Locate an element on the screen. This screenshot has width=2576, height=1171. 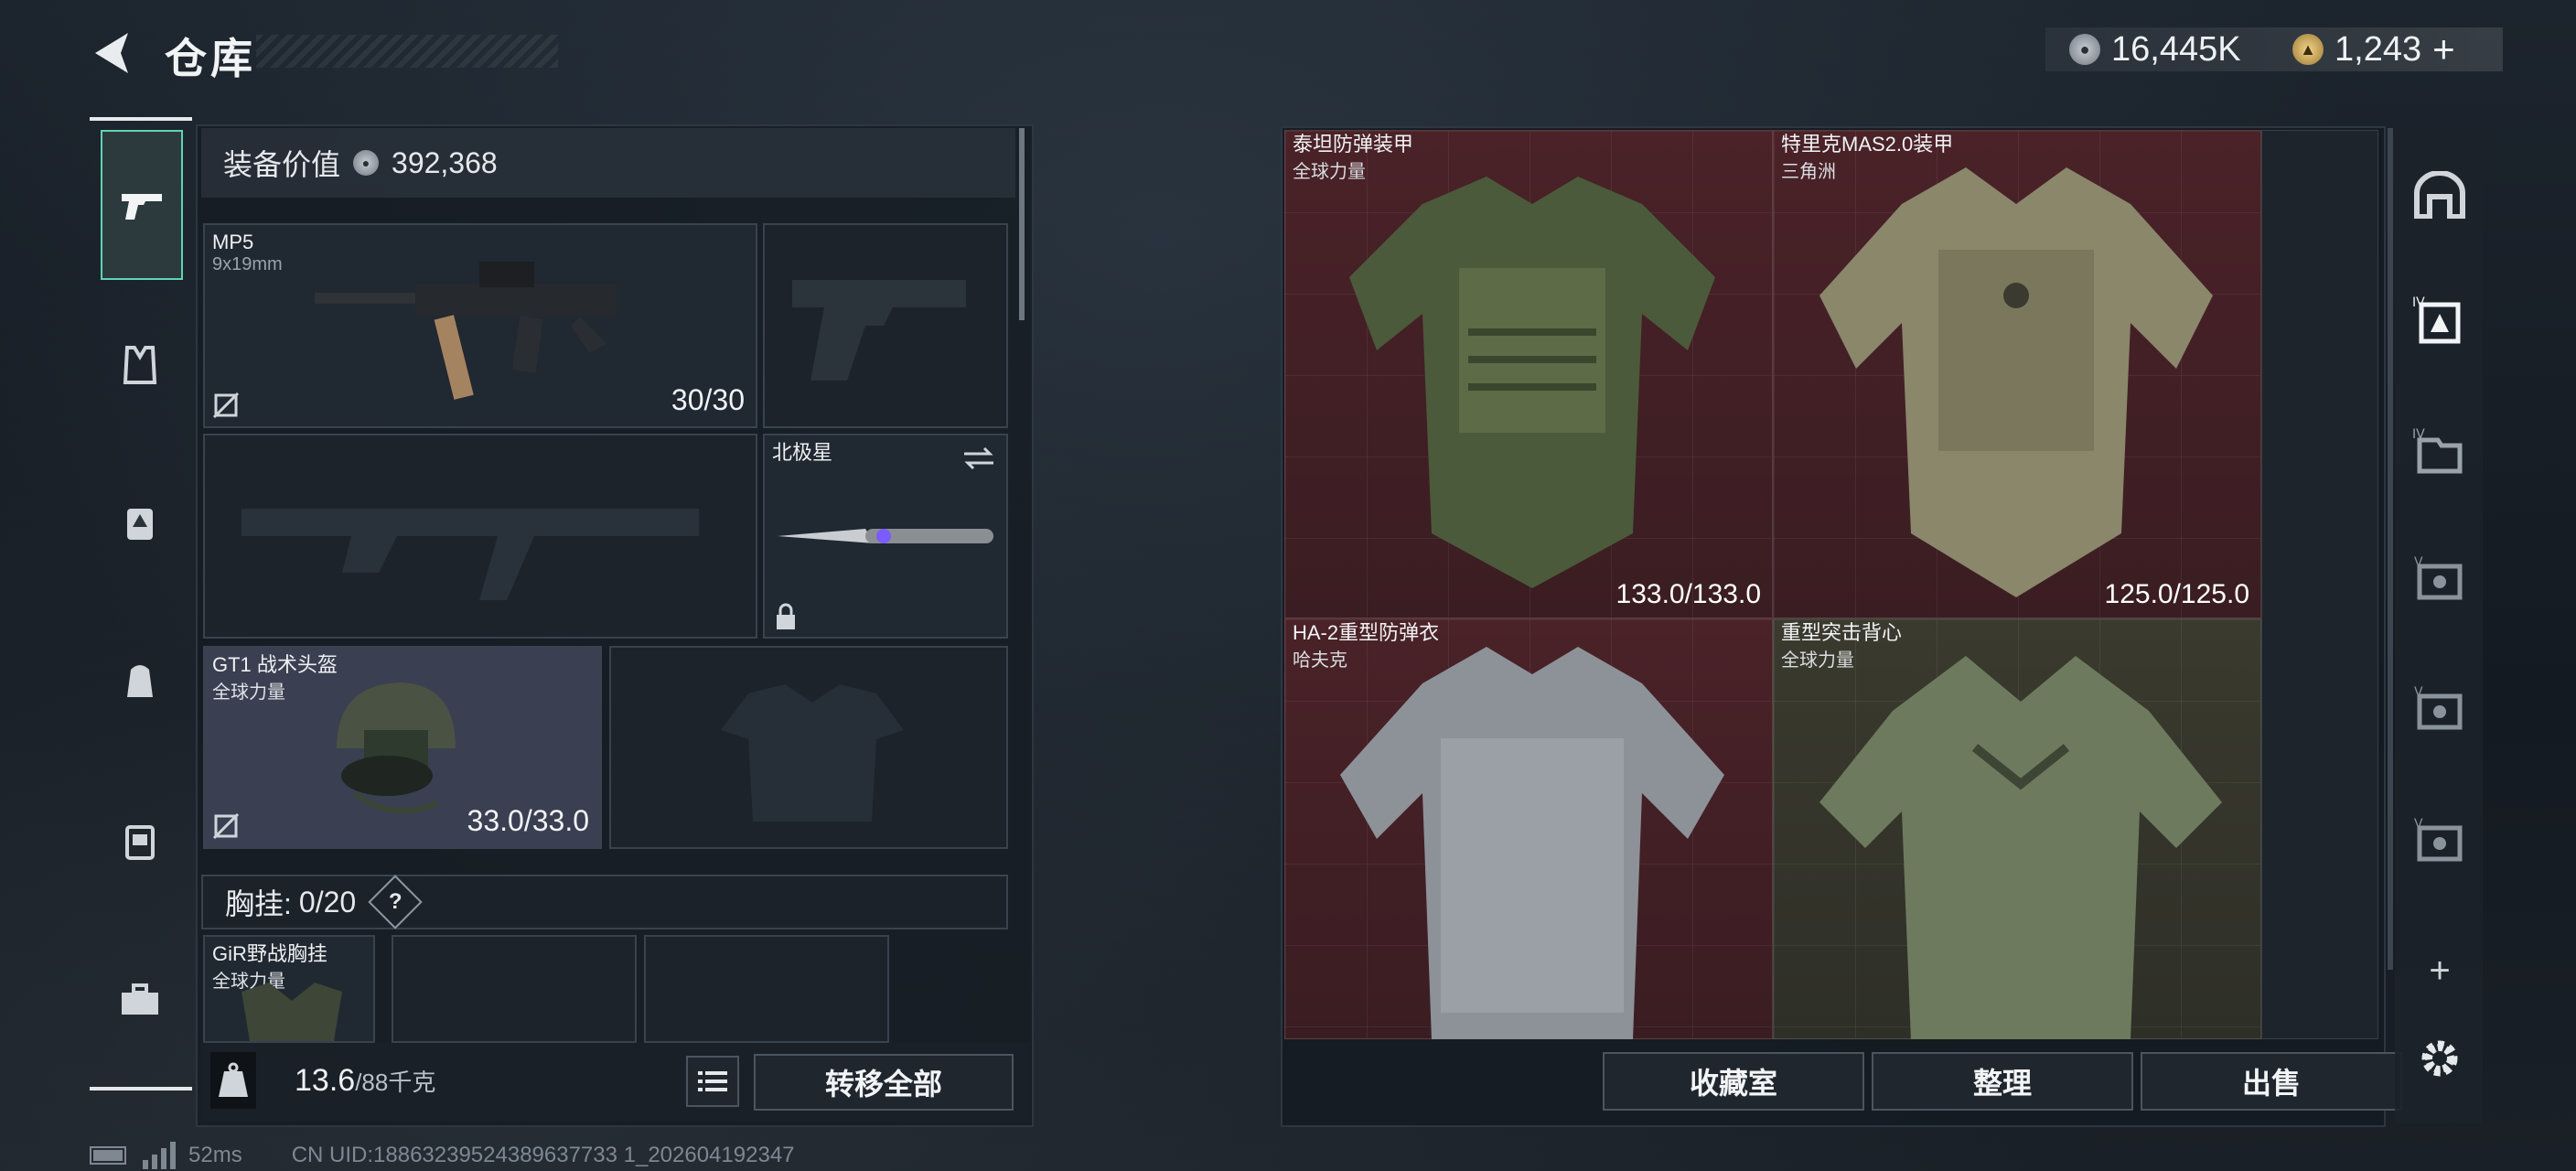
page-title: 仓库 is located at coordinates (210, 58).